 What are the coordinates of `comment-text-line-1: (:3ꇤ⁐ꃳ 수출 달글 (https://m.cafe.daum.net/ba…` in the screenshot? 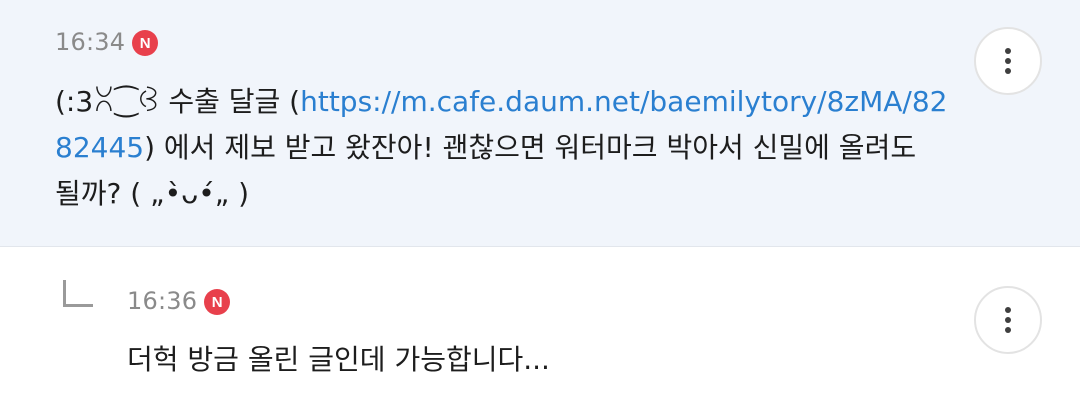 It's located at (505, 102).